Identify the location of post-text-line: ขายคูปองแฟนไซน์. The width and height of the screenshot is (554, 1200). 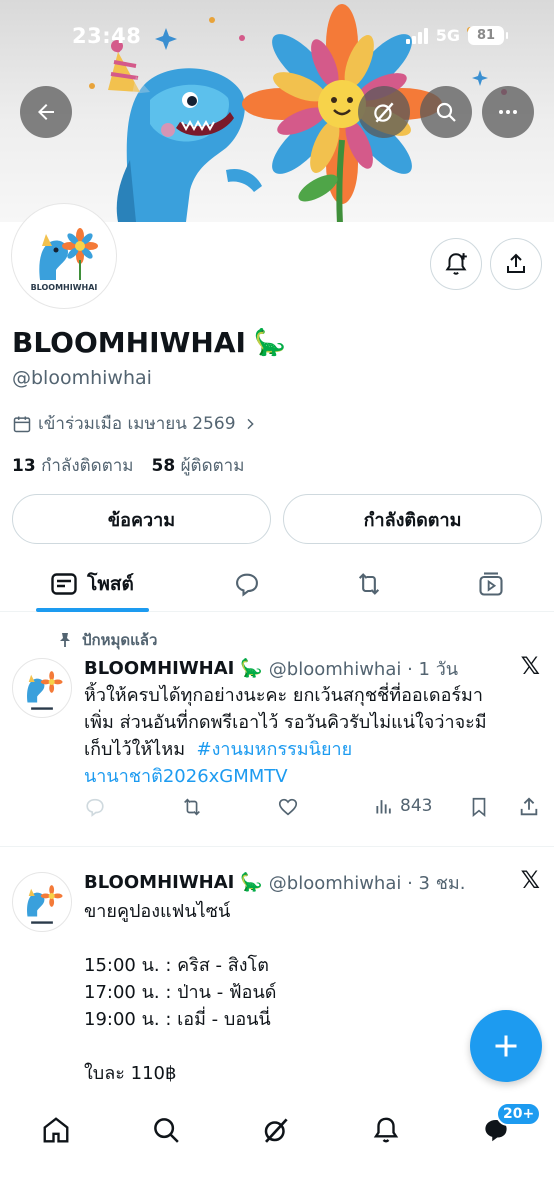
(157, 911).